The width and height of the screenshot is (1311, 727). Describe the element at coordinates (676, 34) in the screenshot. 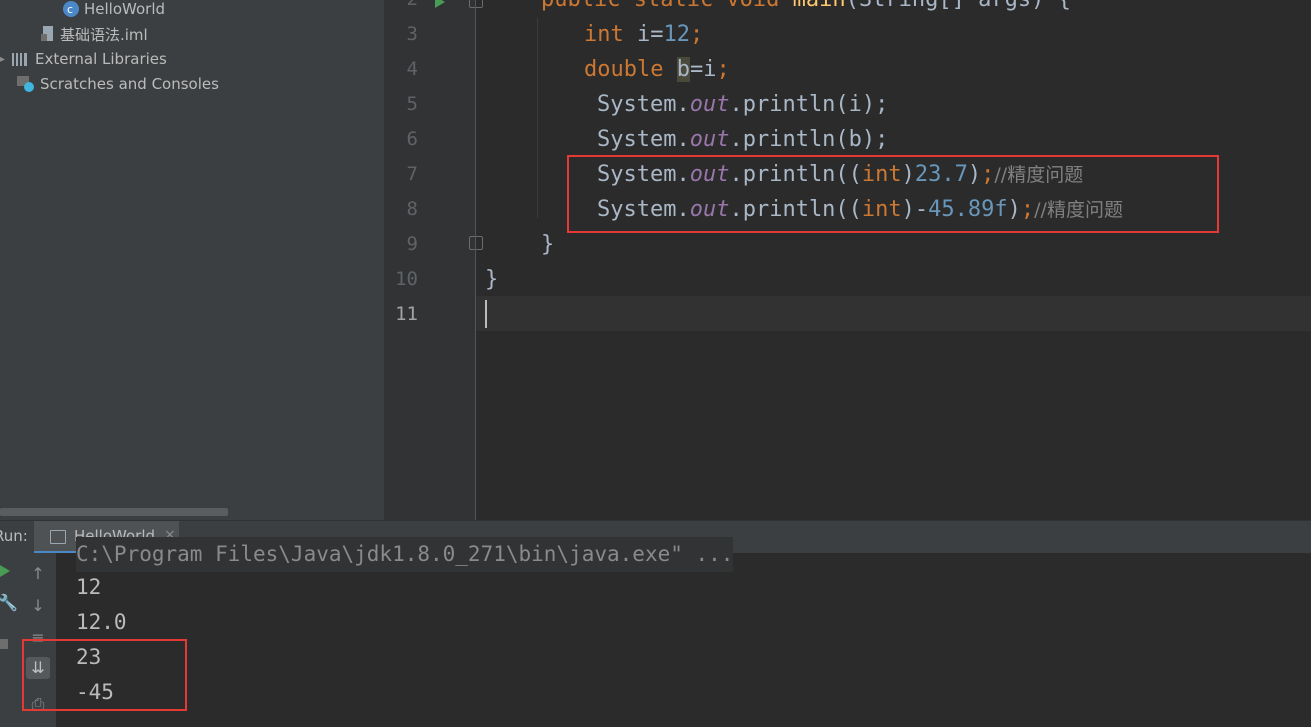

I see `code-number: 12` at that location.